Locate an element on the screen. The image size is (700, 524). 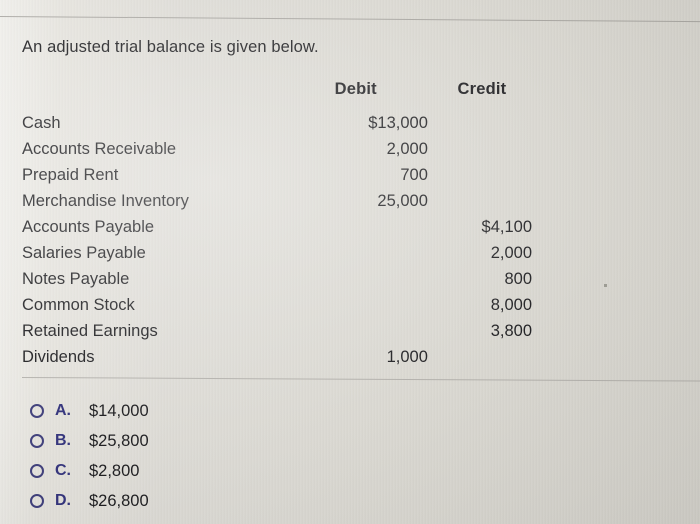
answer-choice-d: D. $26,800 is located at coordinates (89, 501).